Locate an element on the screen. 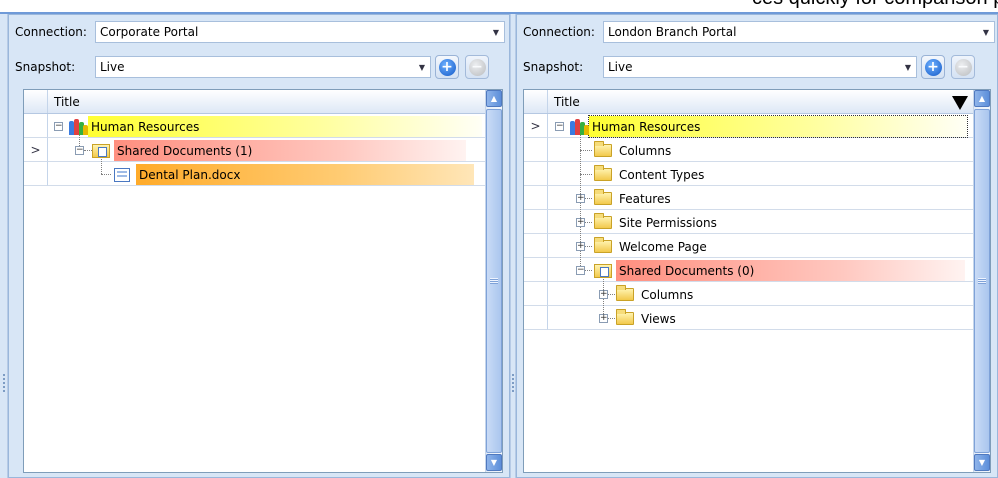 This screenshot has width=998, height=478. node-label: Shared Documents (0) is located at coordinates (790, 270).